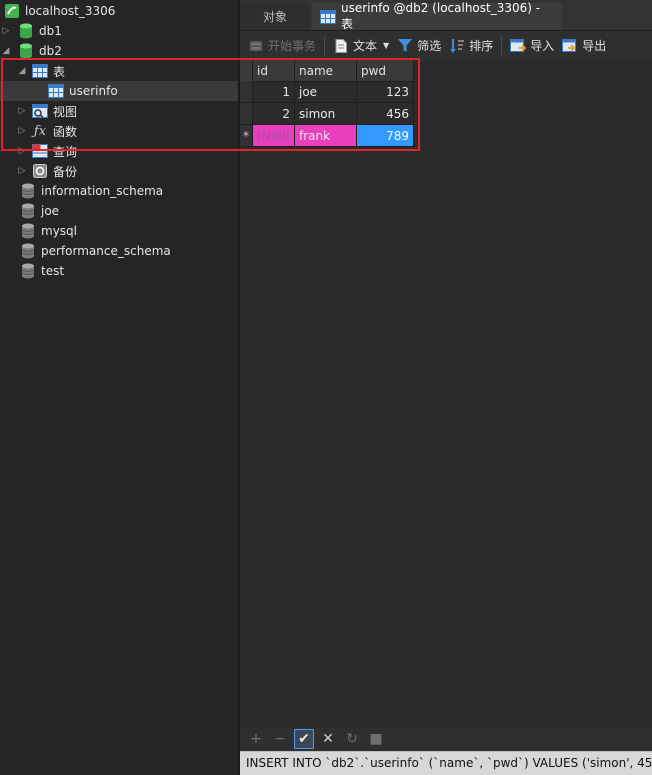 The height and width of the screenshot is (775, 652). I want to click on tree-db-mysql: mysql, so click(119, 231).